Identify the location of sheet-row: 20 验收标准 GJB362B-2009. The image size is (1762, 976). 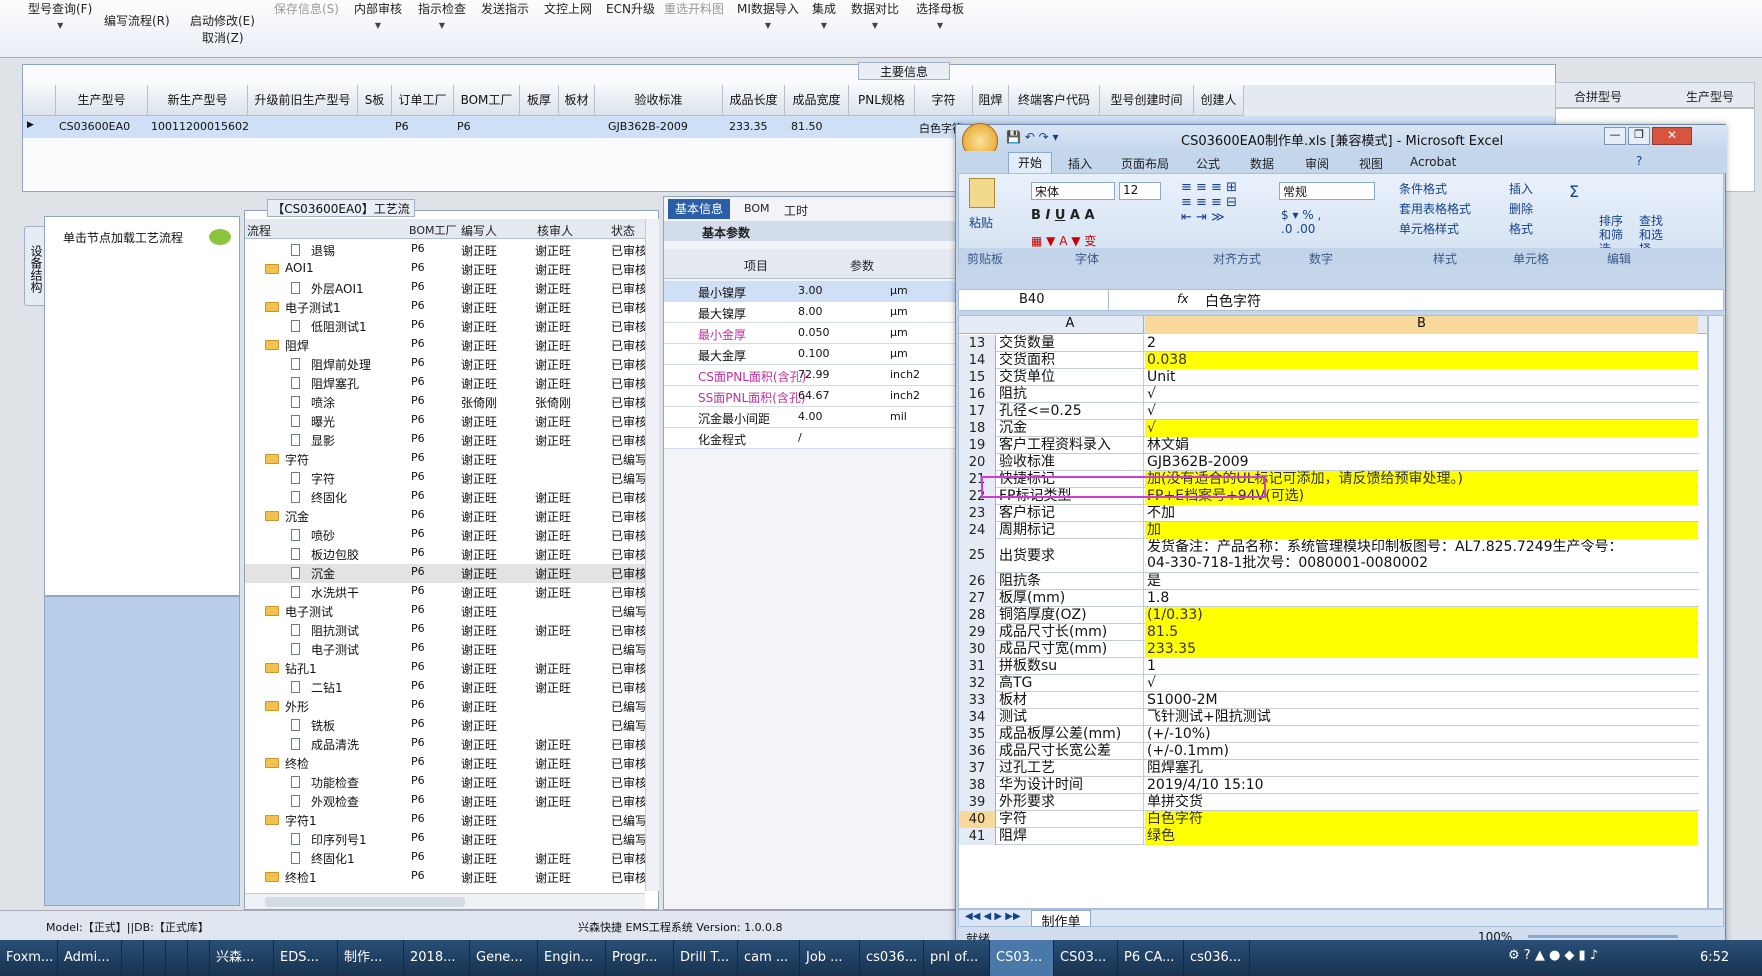
(1329, 462).